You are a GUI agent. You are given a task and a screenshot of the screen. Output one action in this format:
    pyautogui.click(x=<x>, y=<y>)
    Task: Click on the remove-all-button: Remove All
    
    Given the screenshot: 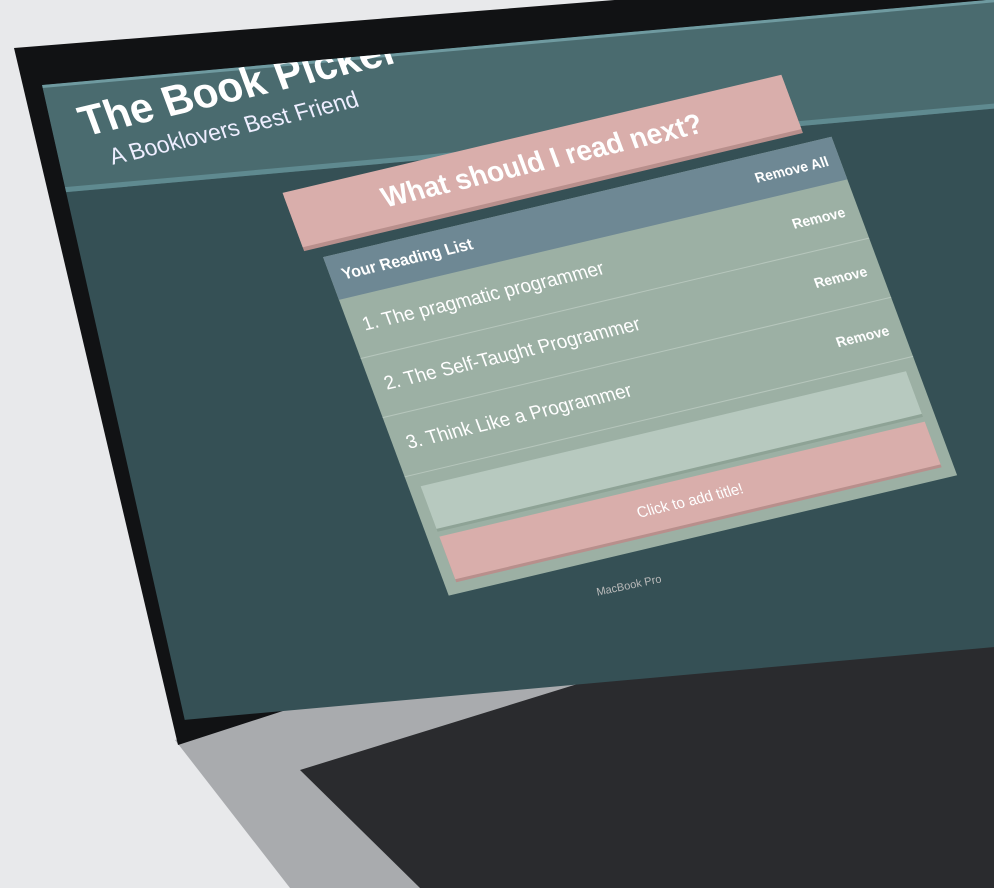 What is the action you would take?
    pyautogui.click(x=791, y=169)
    